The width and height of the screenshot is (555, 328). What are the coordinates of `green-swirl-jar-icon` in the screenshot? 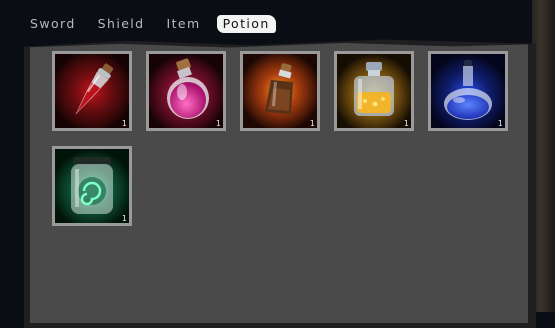 It's located at (92, 186).